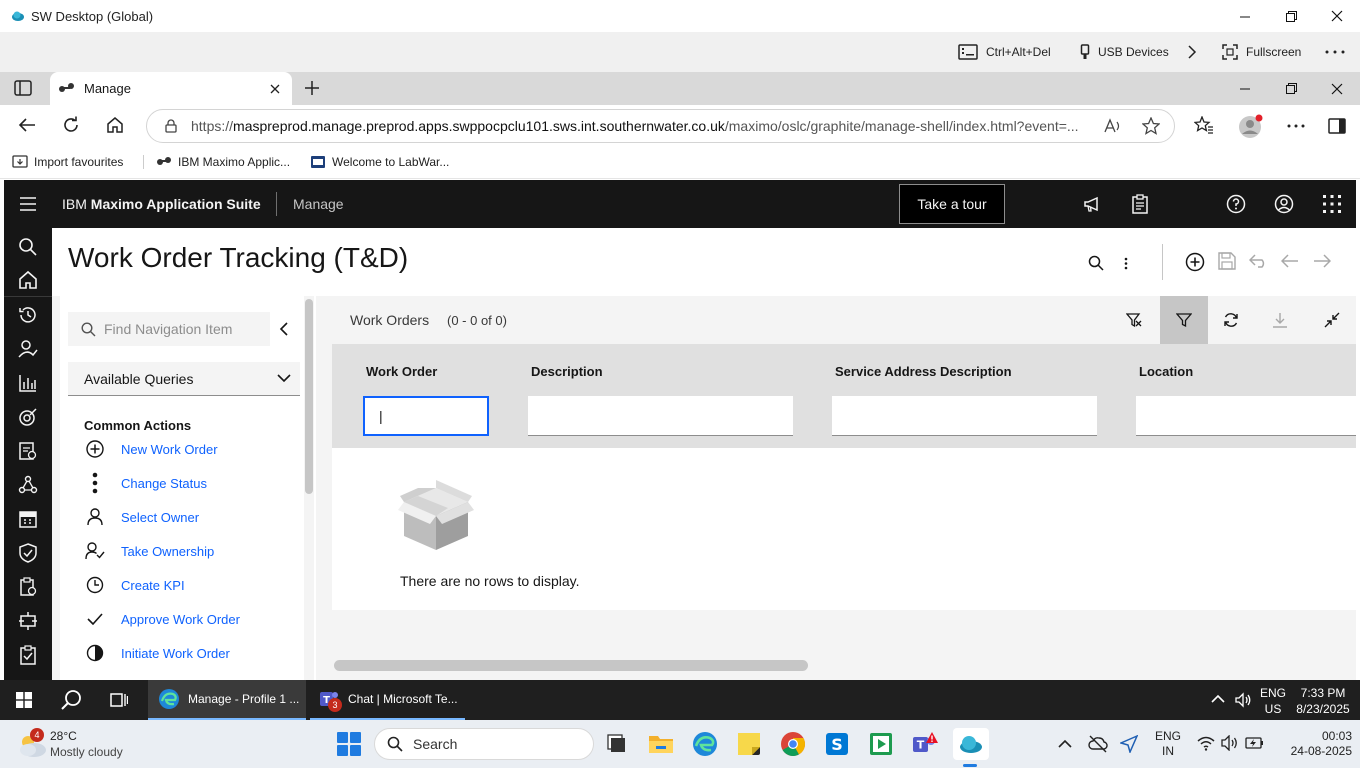 This screenshot has height=768, width=1360. Describe the element at coordinates (1245, 88) in the screenshot. I see `browser-minimize-button` at that location.